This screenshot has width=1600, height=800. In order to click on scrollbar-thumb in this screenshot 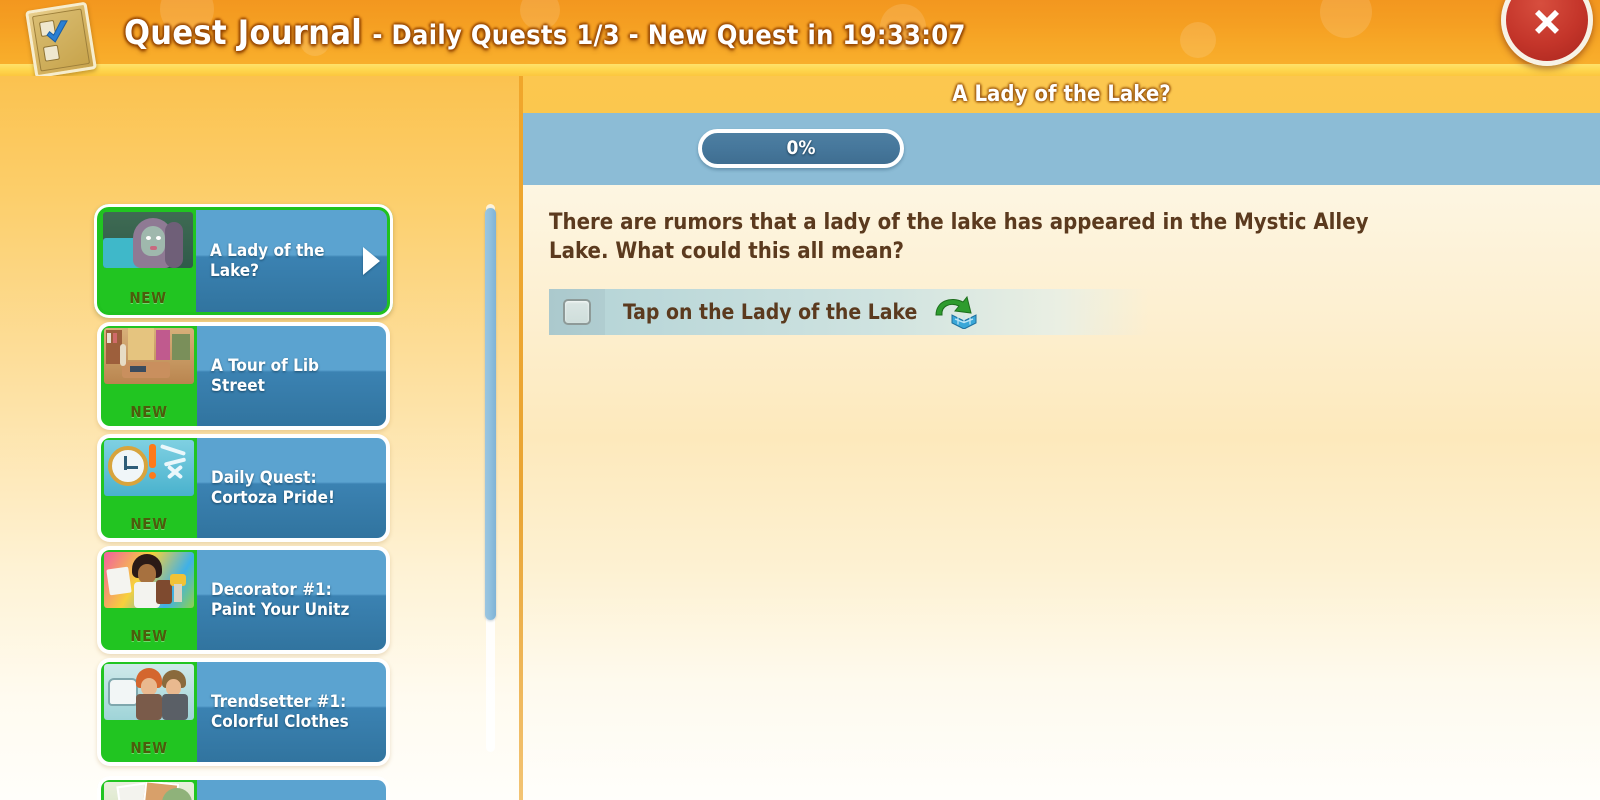, I will do `click(490, 414)`.